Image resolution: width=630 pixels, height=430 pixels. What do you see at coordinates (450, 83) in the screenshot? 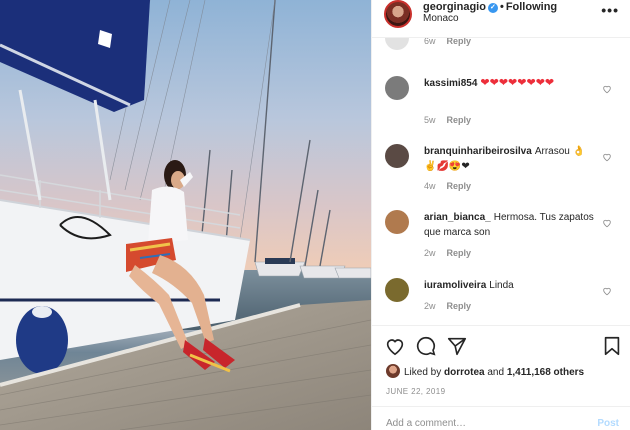
I see `commenter-username: kassimi854` at bounding box center [450, 83].